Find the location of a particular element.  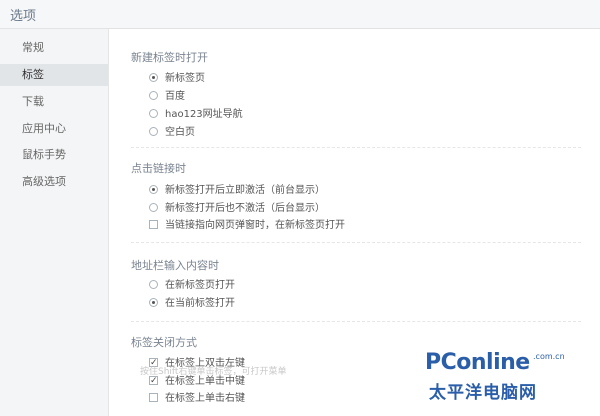

section-title-click-link: 点击链接时 is located at coordinates (158, 168).